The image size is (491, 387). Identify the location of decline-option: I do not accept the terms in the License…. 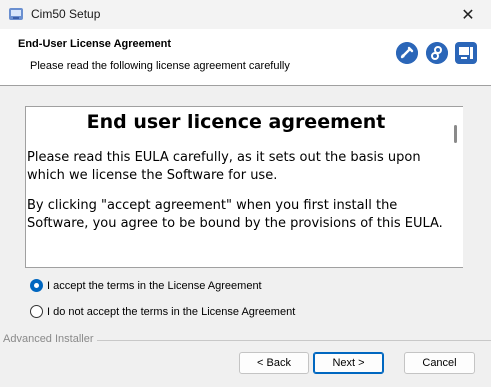
(162, 311).